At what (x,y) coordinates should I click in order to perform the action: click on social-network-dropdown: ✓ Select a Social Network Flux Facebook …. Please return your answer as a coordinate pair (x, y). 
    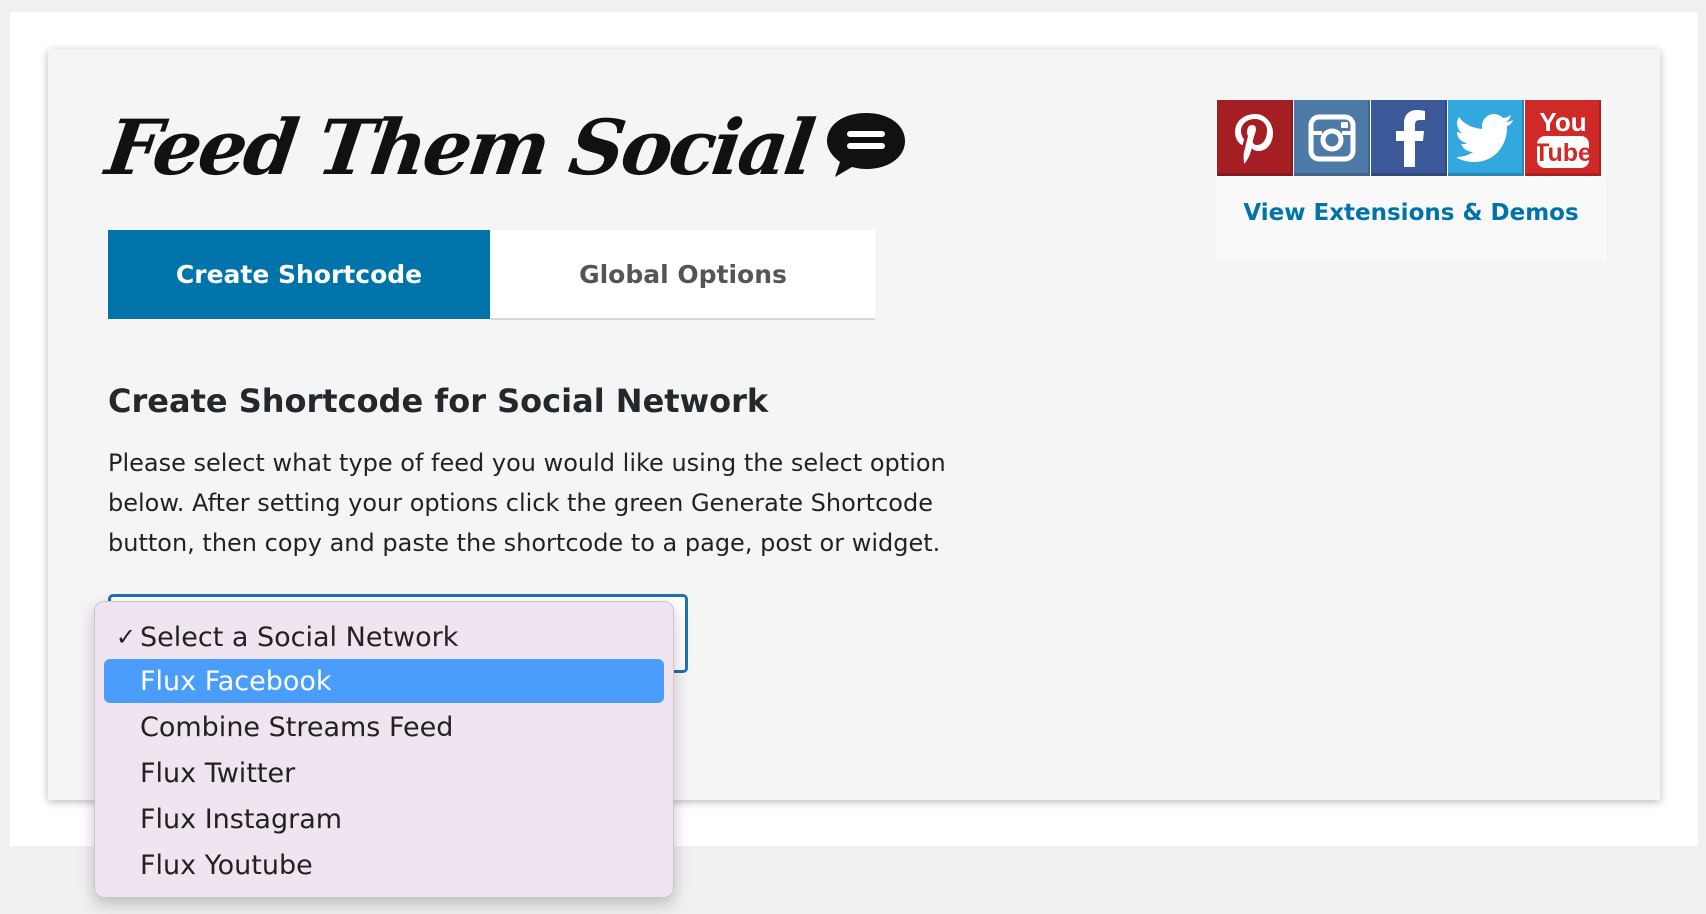
    Looking at the image, I should click on (384, 749).